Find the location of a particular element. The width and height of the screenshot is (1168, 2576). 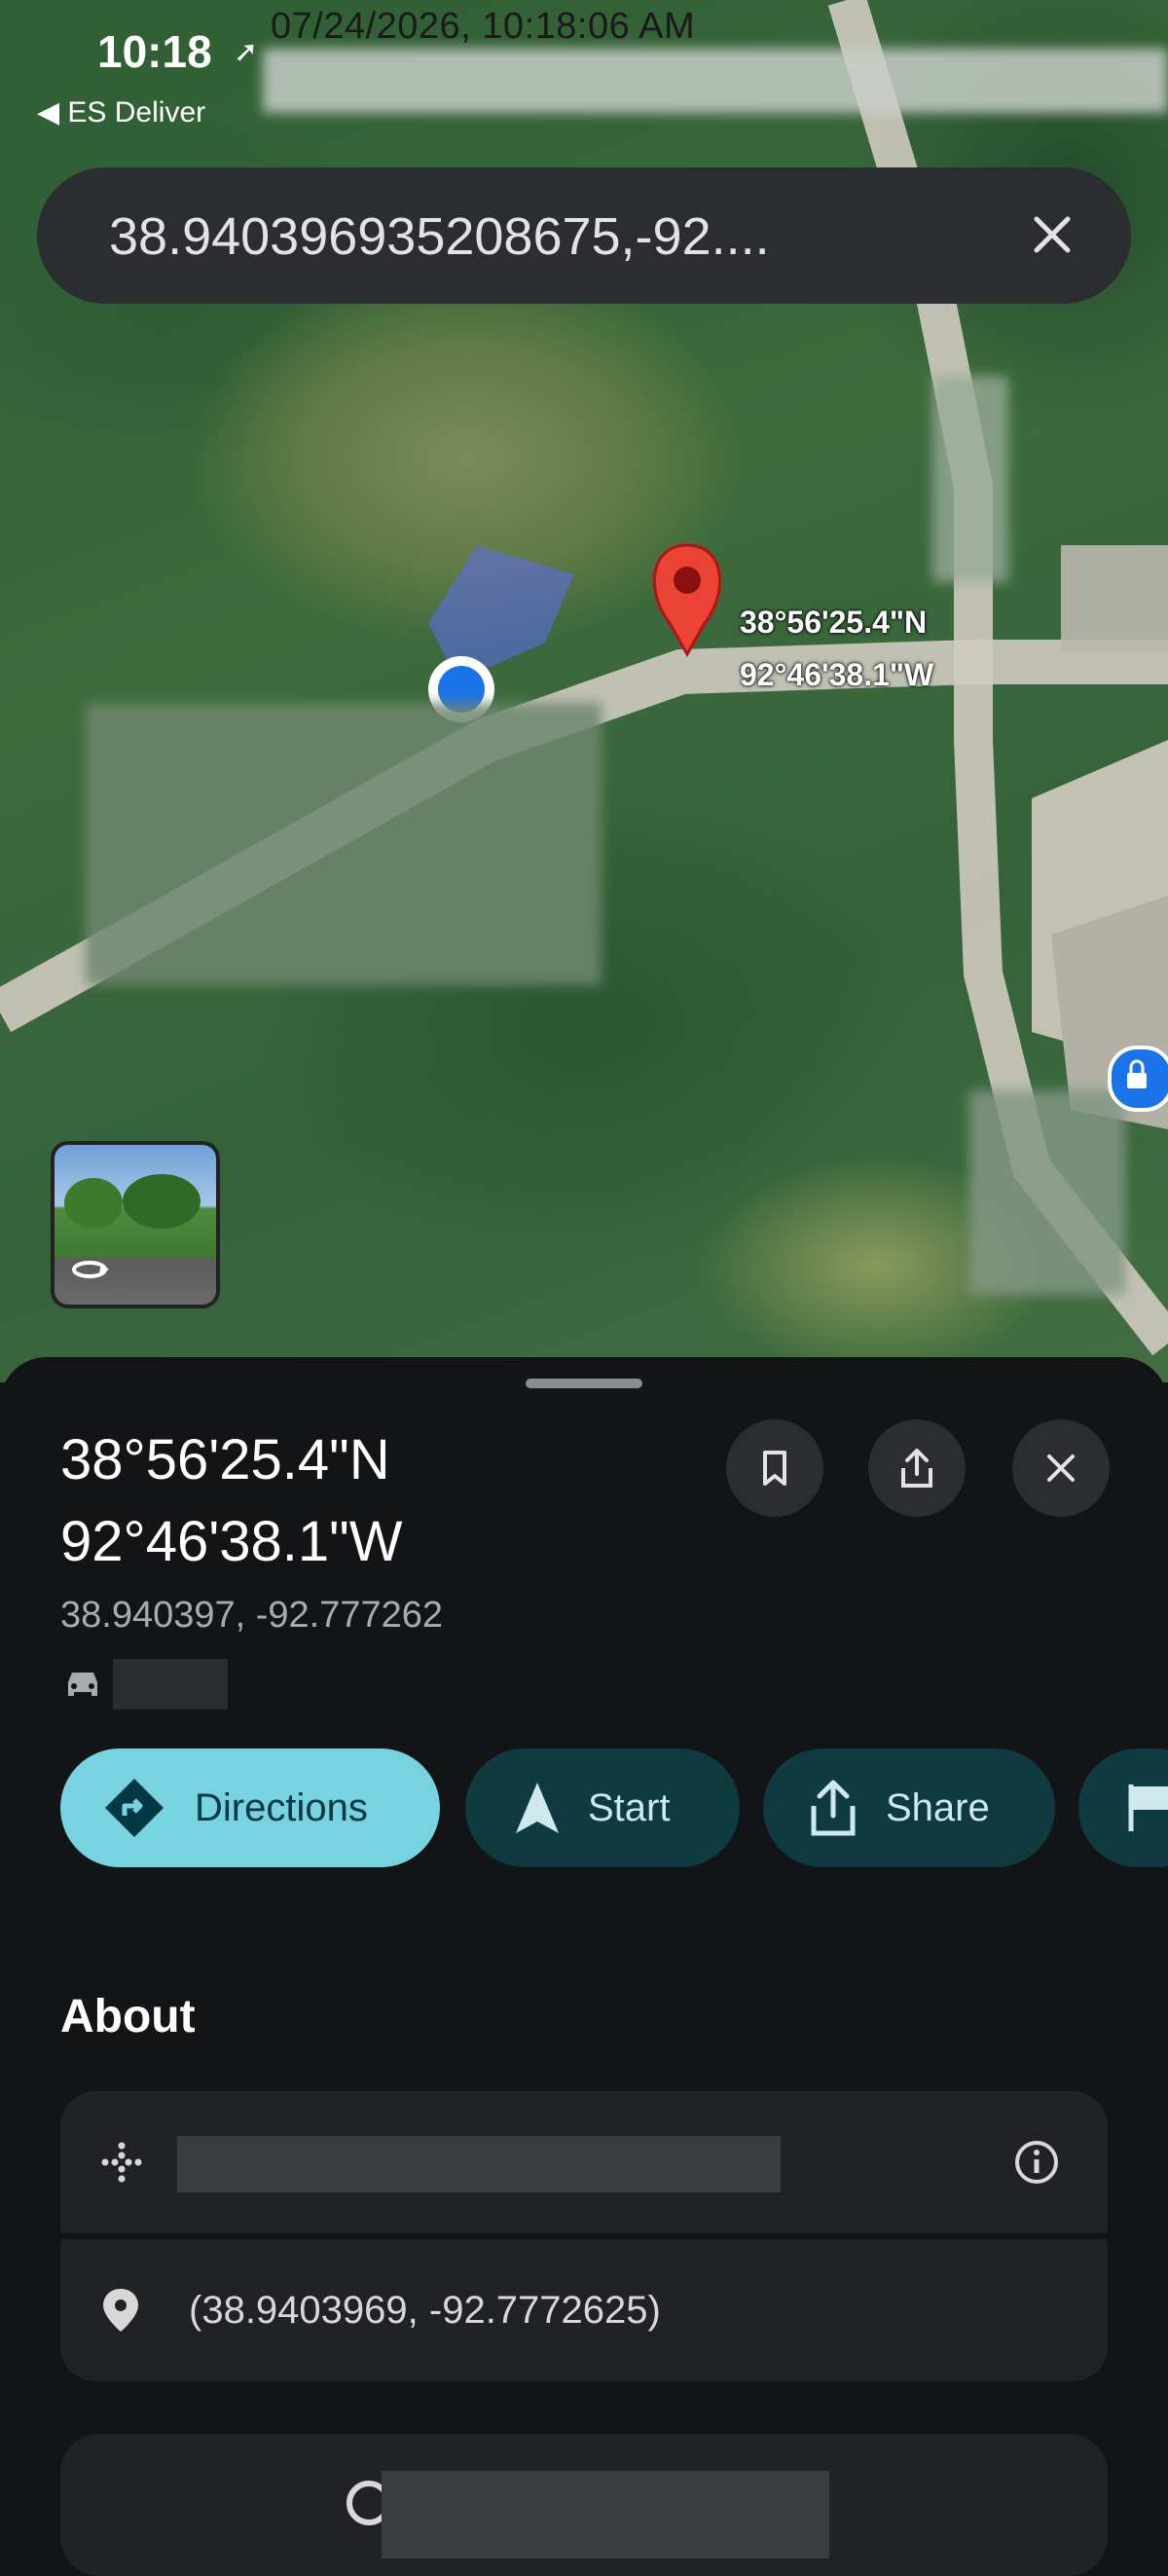

share-icon-button is located at coordinates (917, 1468).